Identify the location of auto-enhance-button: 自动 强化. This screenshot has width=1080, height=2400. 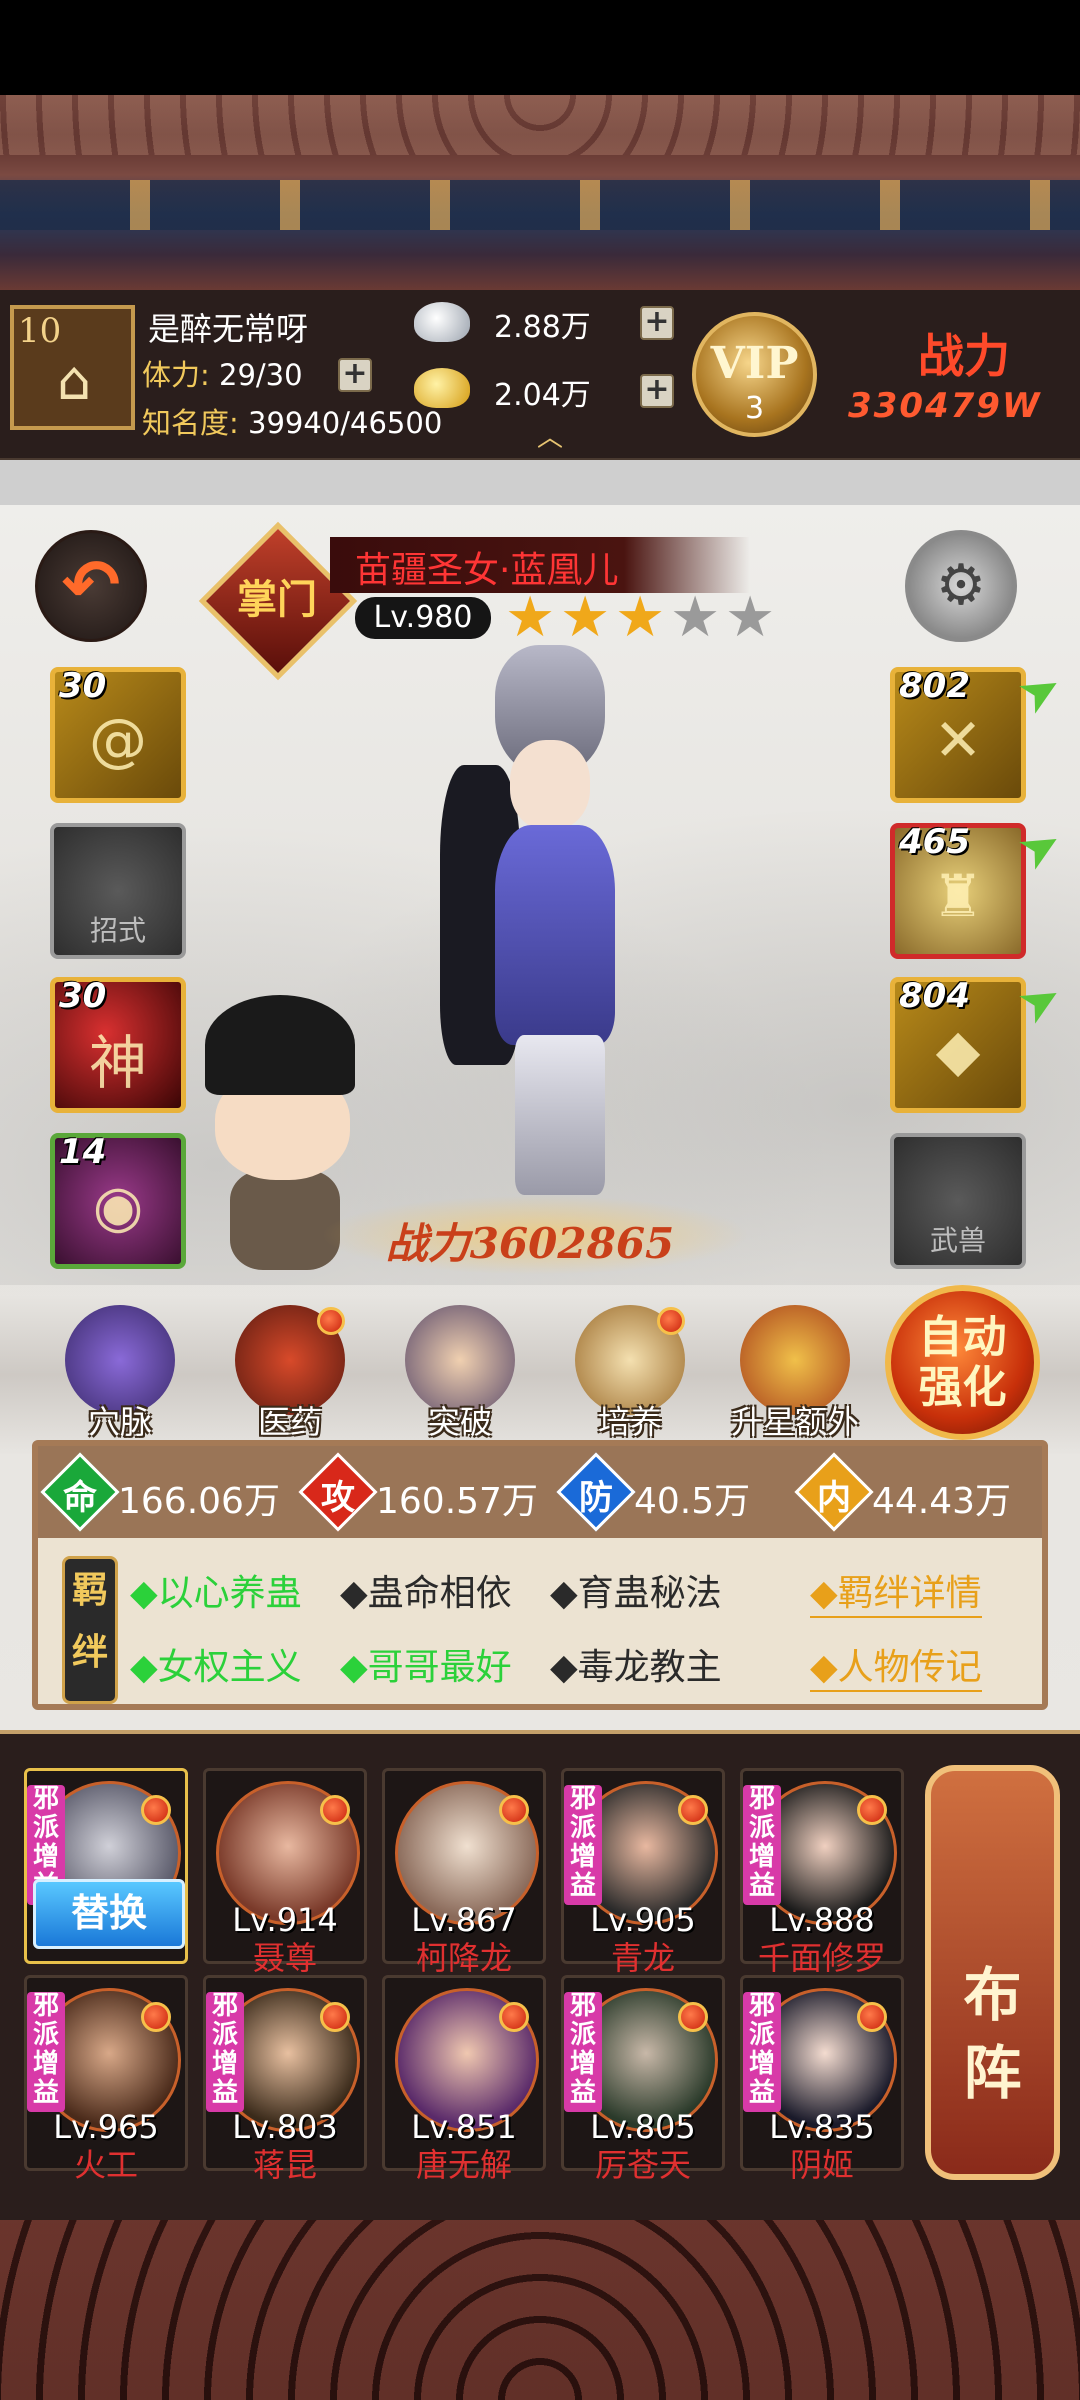
(962, 1362).